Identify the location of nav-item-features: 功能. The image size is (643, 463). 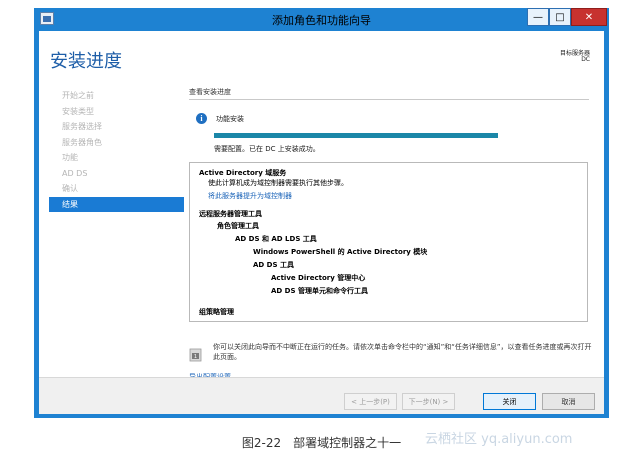
(116, 158).